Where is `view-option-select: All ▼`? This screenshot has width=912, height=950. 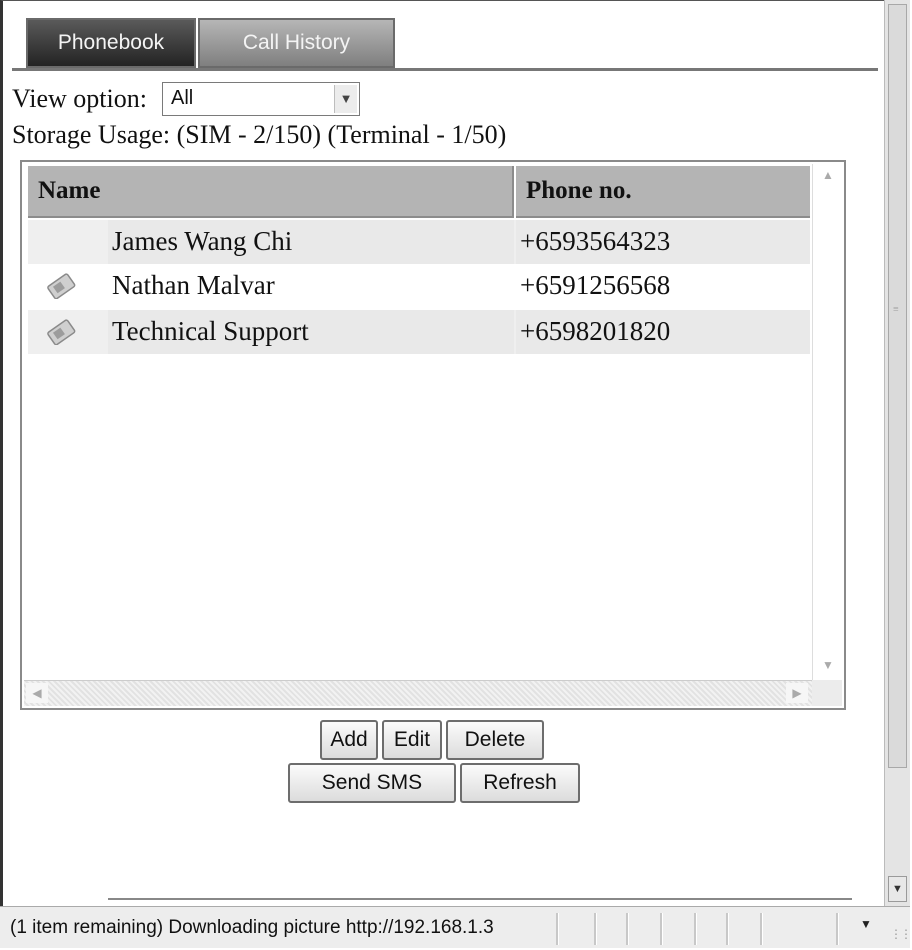
view-option-select: All ▼ is located at coordinates (261, 99).